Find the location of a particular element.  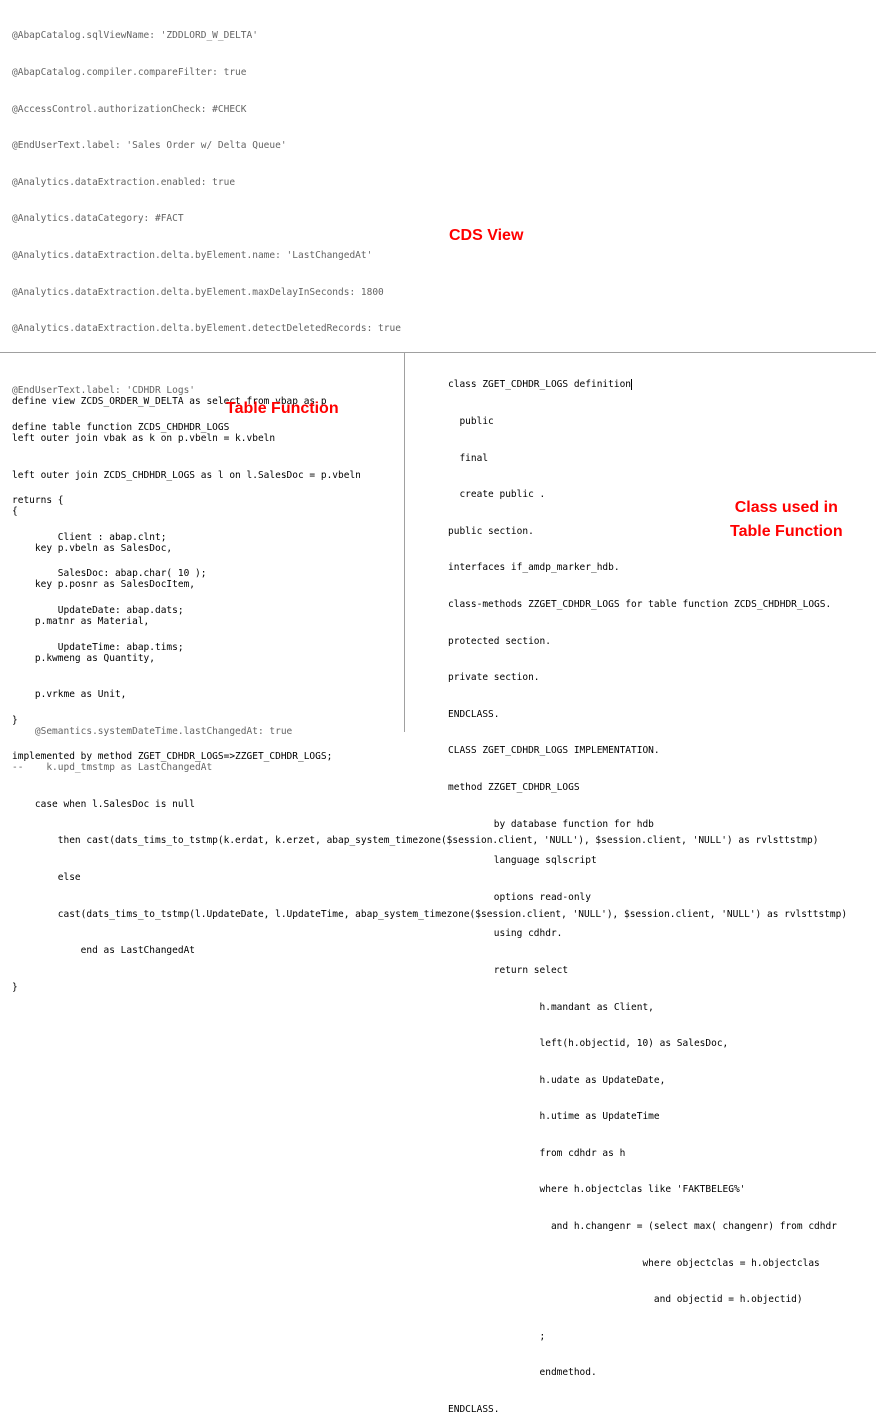

code-line: SalesDoc: abap.char( 10 ); is located at coordinates (109, 574).